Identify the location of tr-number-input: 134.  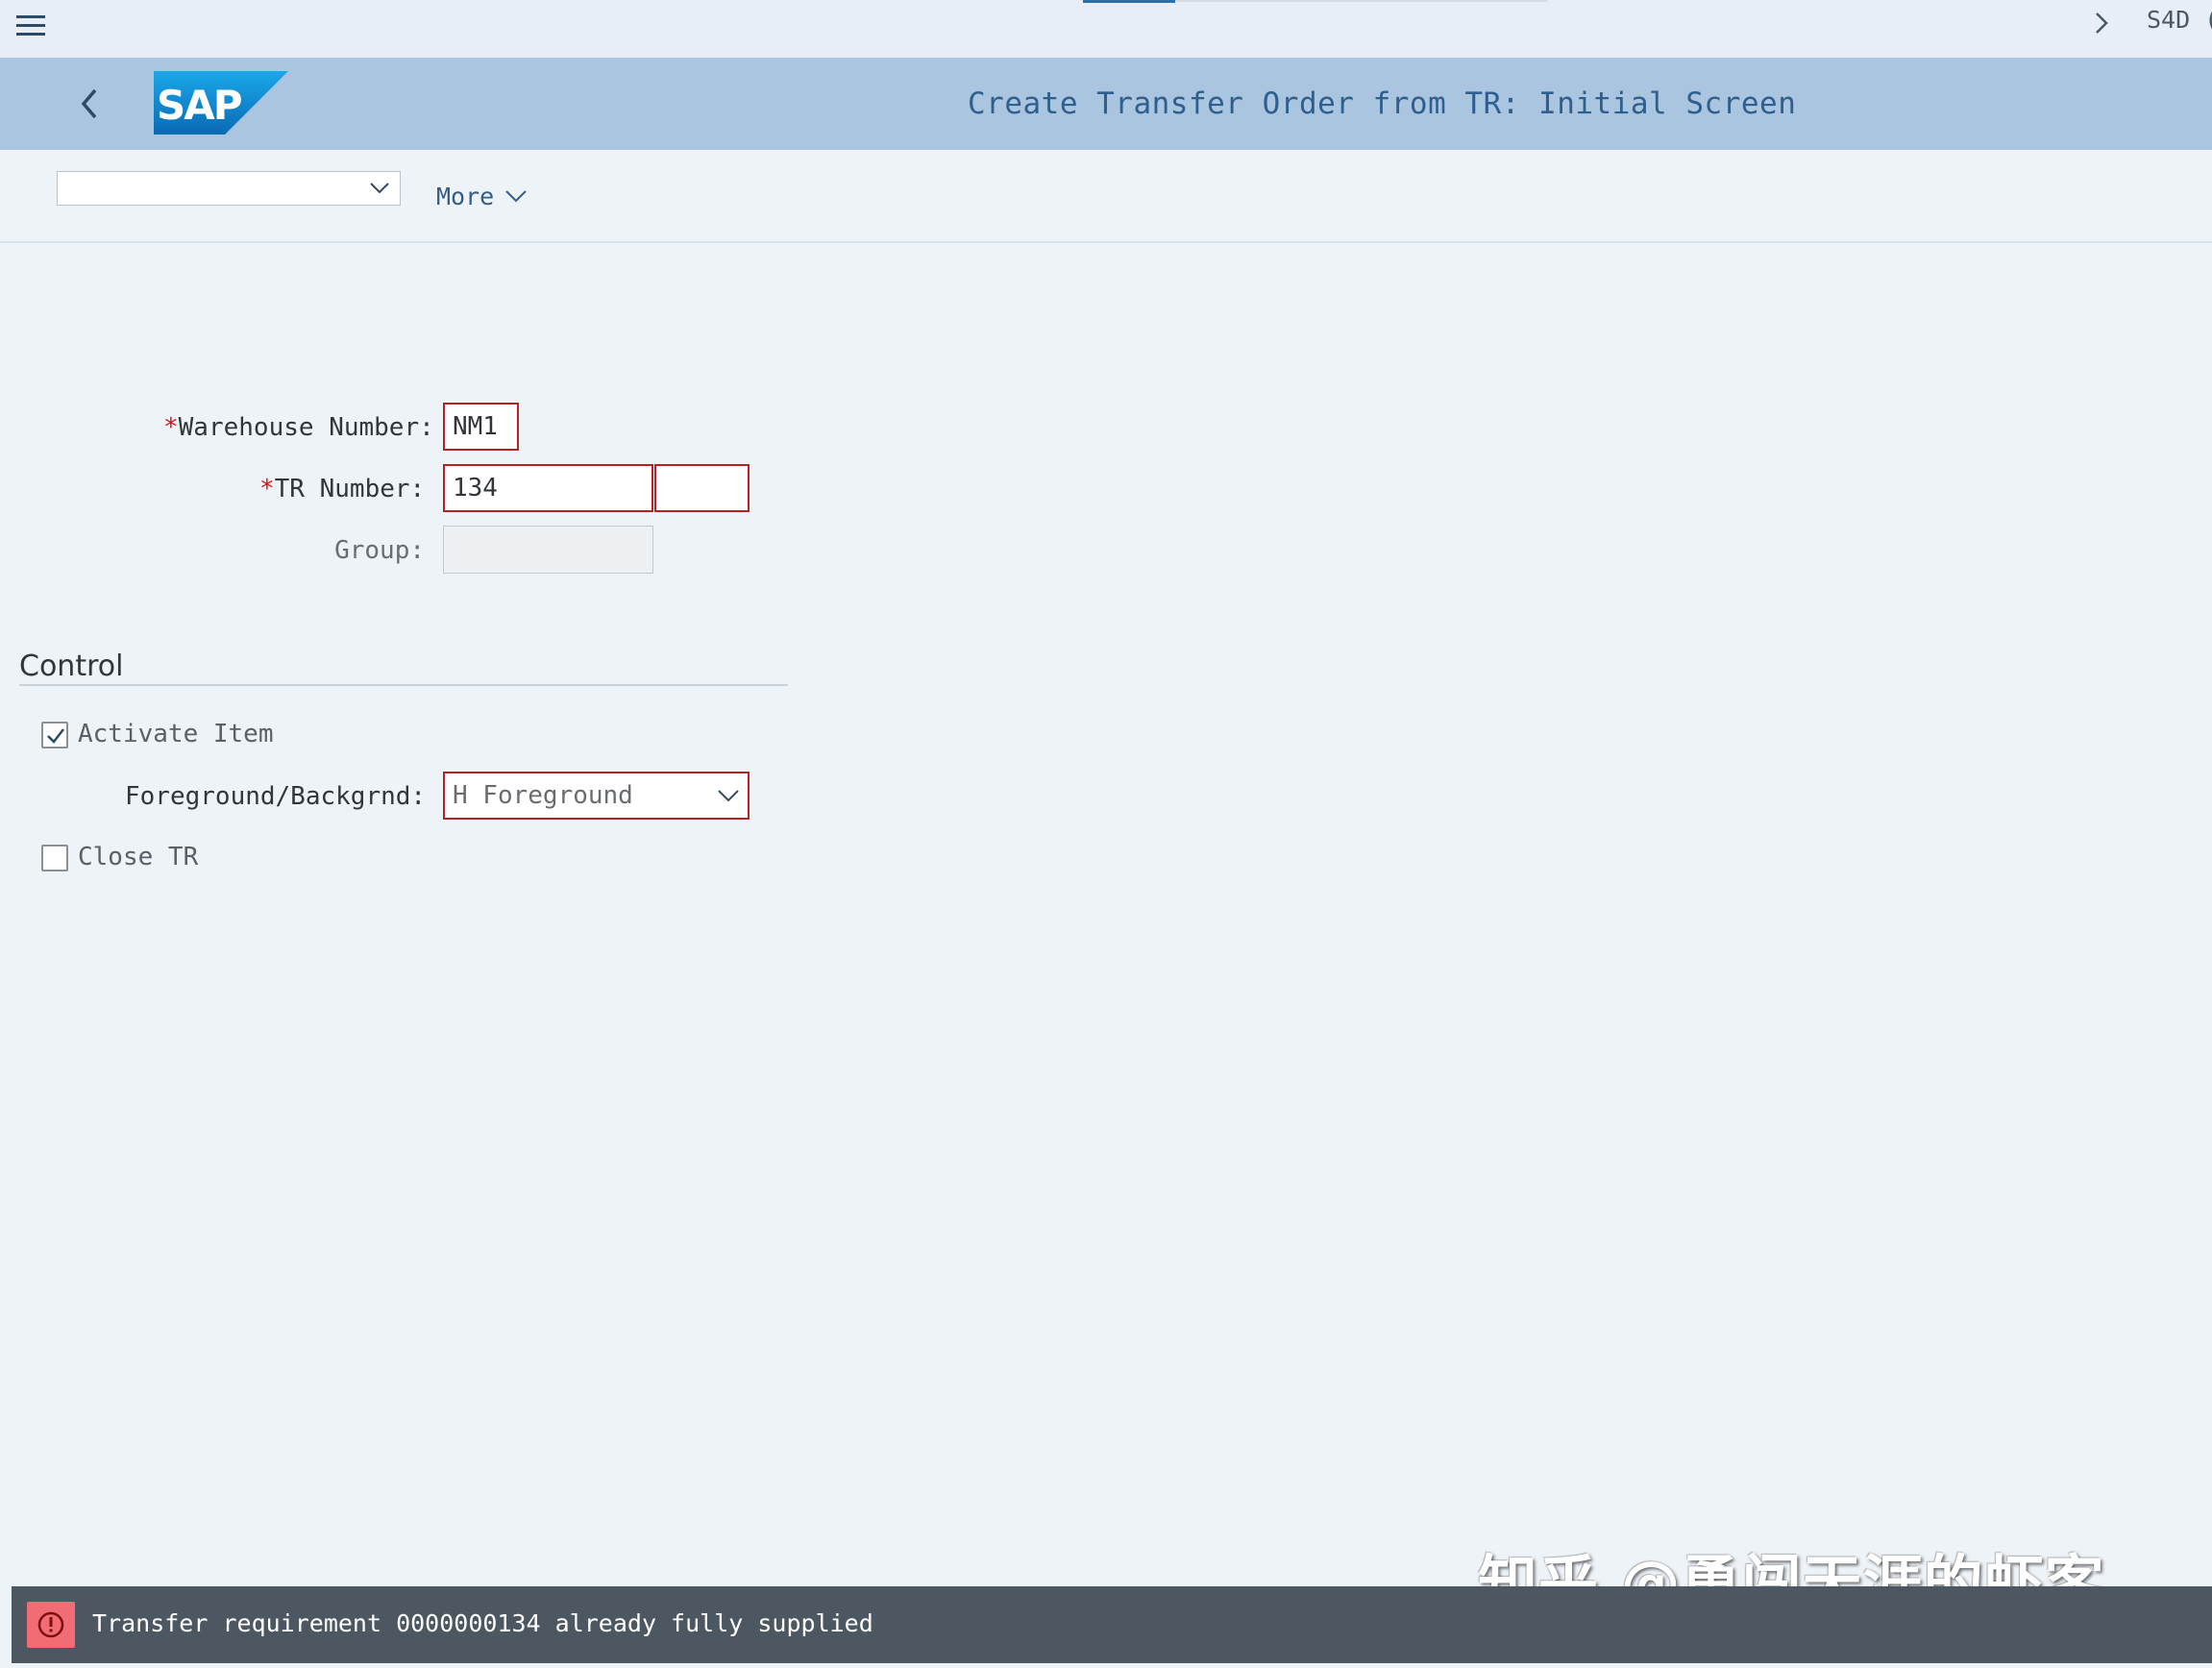
(548, 488).